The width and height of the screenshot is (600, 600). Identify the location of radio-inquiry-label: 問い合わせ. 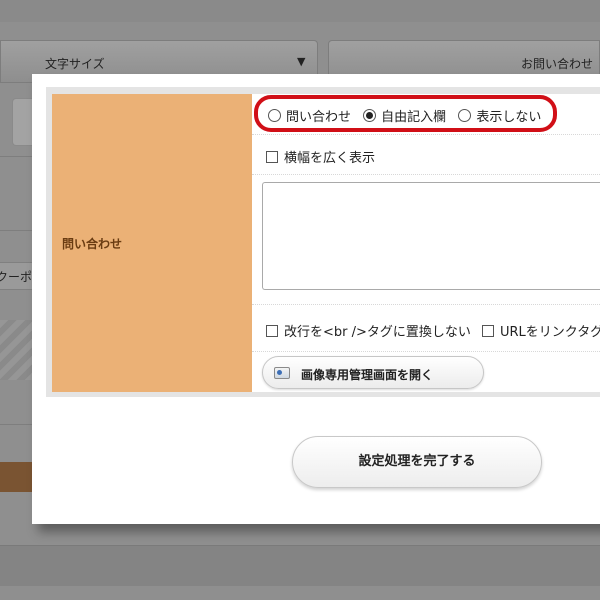
(319, 117).